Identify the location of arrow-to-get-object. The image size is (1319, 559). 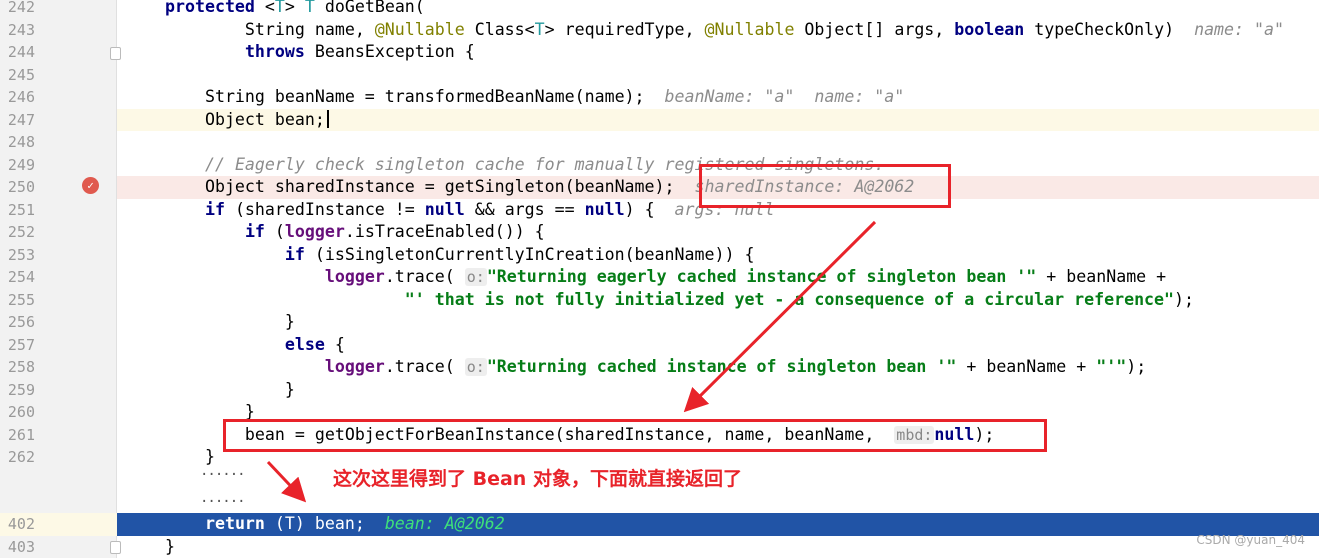
(780, 316).